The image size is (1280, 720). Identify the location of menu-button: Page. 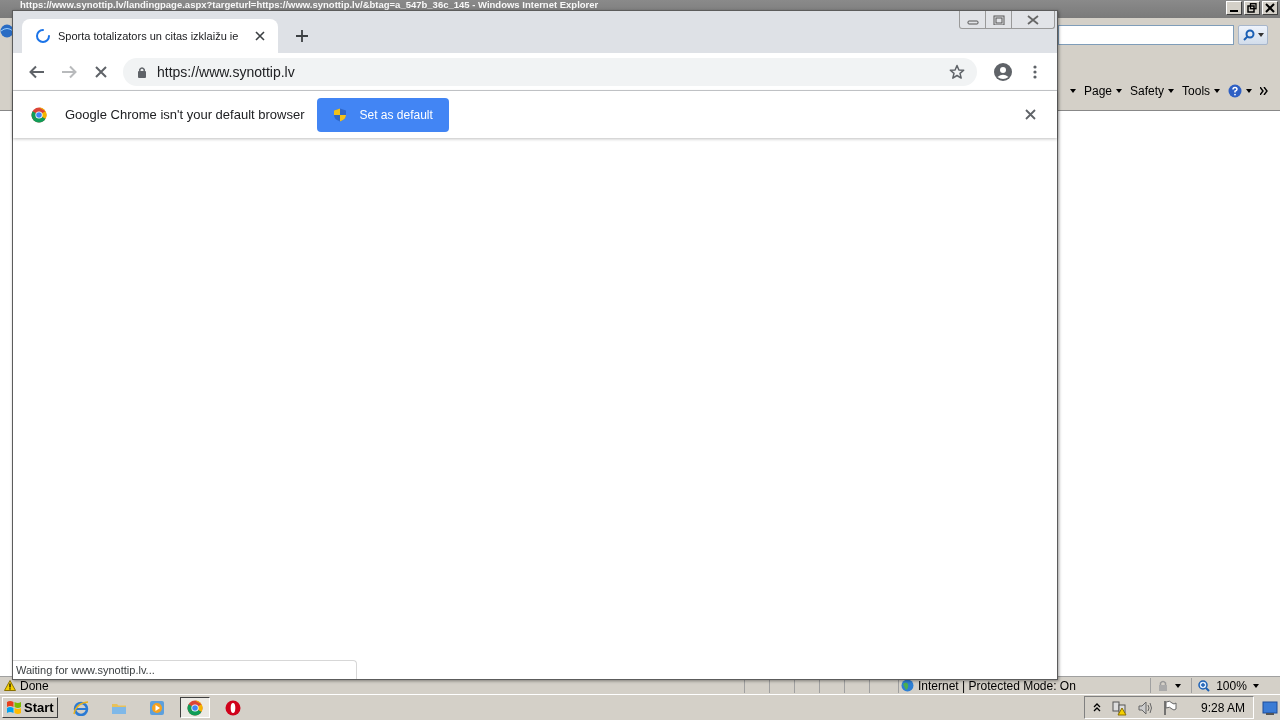
(1103, 91).